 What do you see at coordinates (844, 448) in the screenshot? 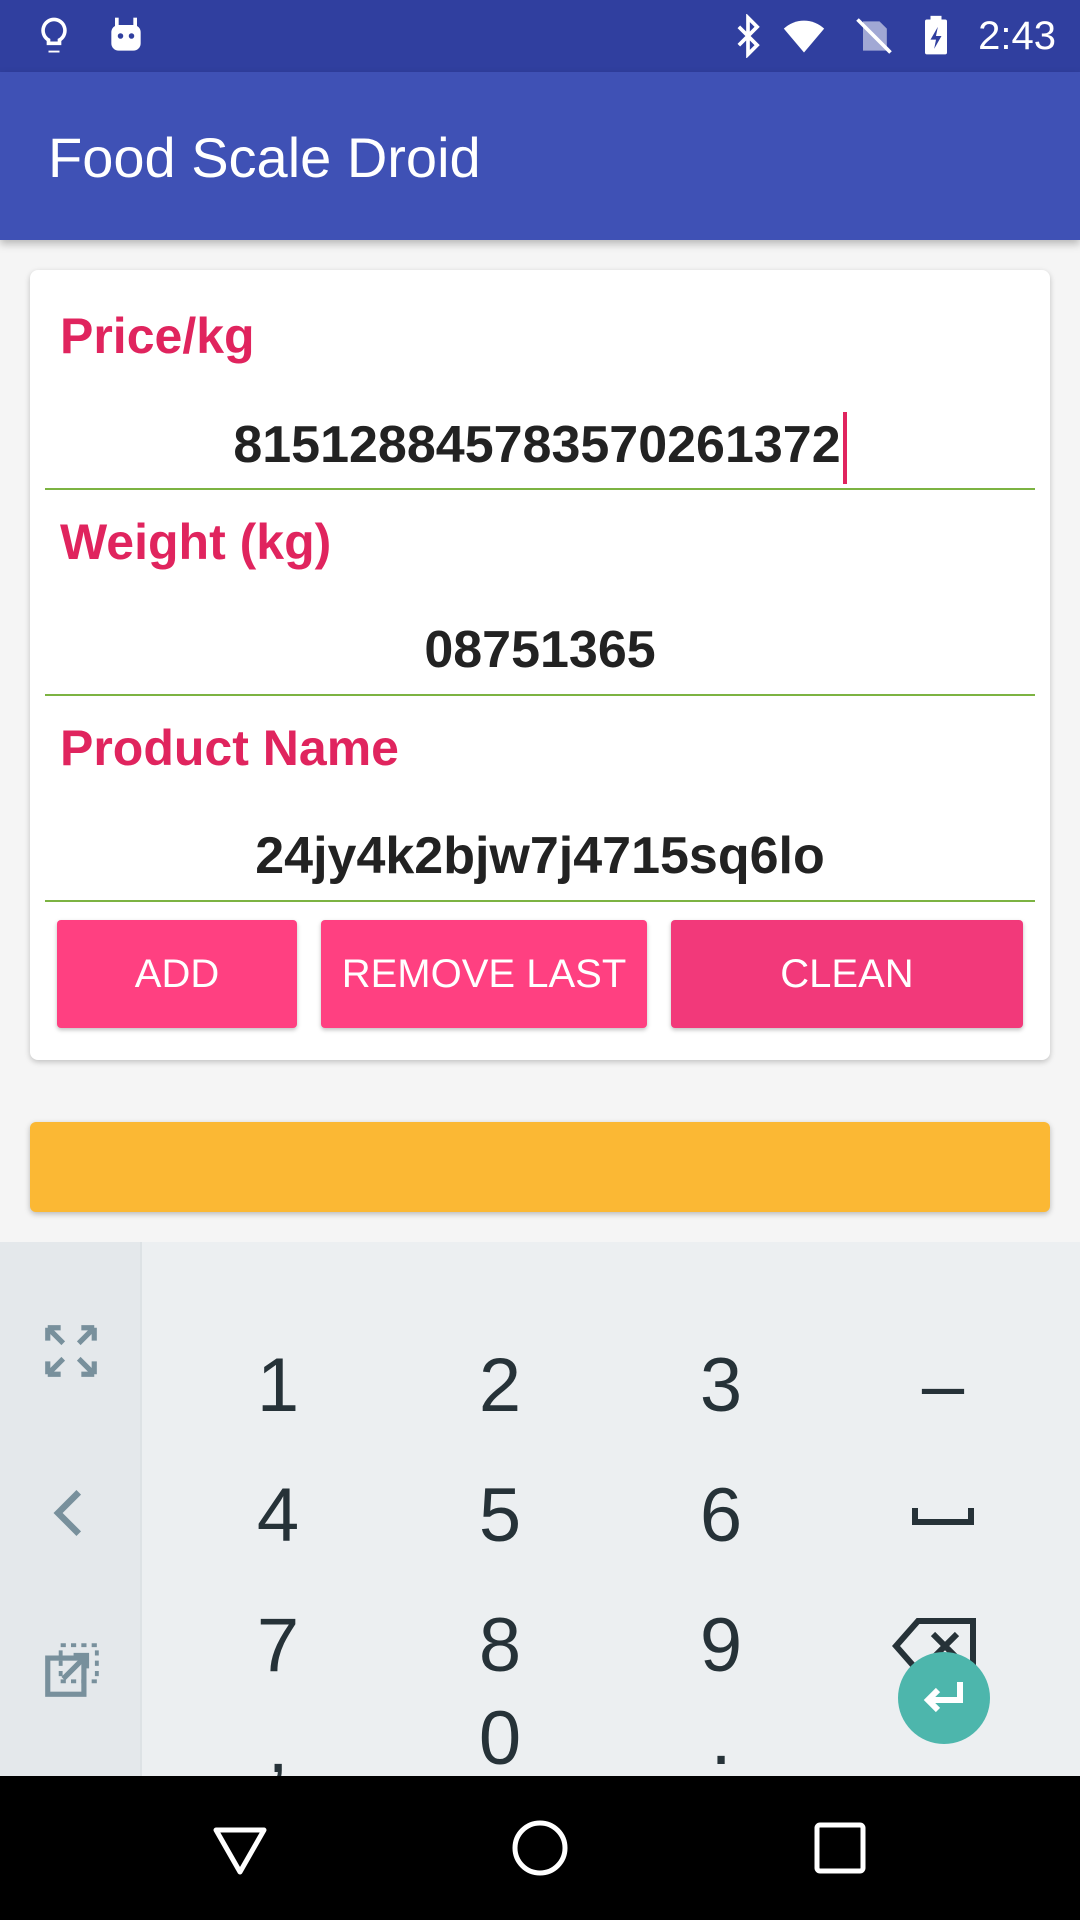
I see `text-cursor` at bounding box center [844, 448].